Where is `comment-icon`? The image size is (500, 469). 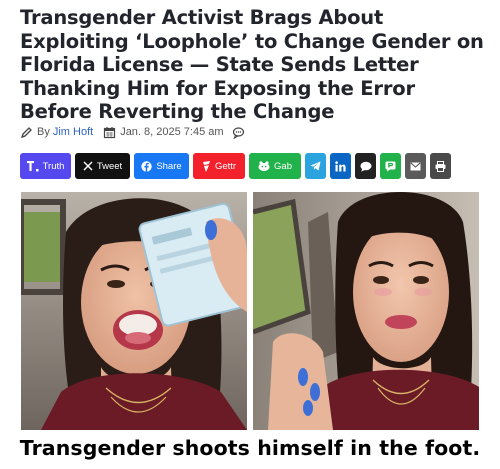 comment-icon is located at coordinates (238, 132).